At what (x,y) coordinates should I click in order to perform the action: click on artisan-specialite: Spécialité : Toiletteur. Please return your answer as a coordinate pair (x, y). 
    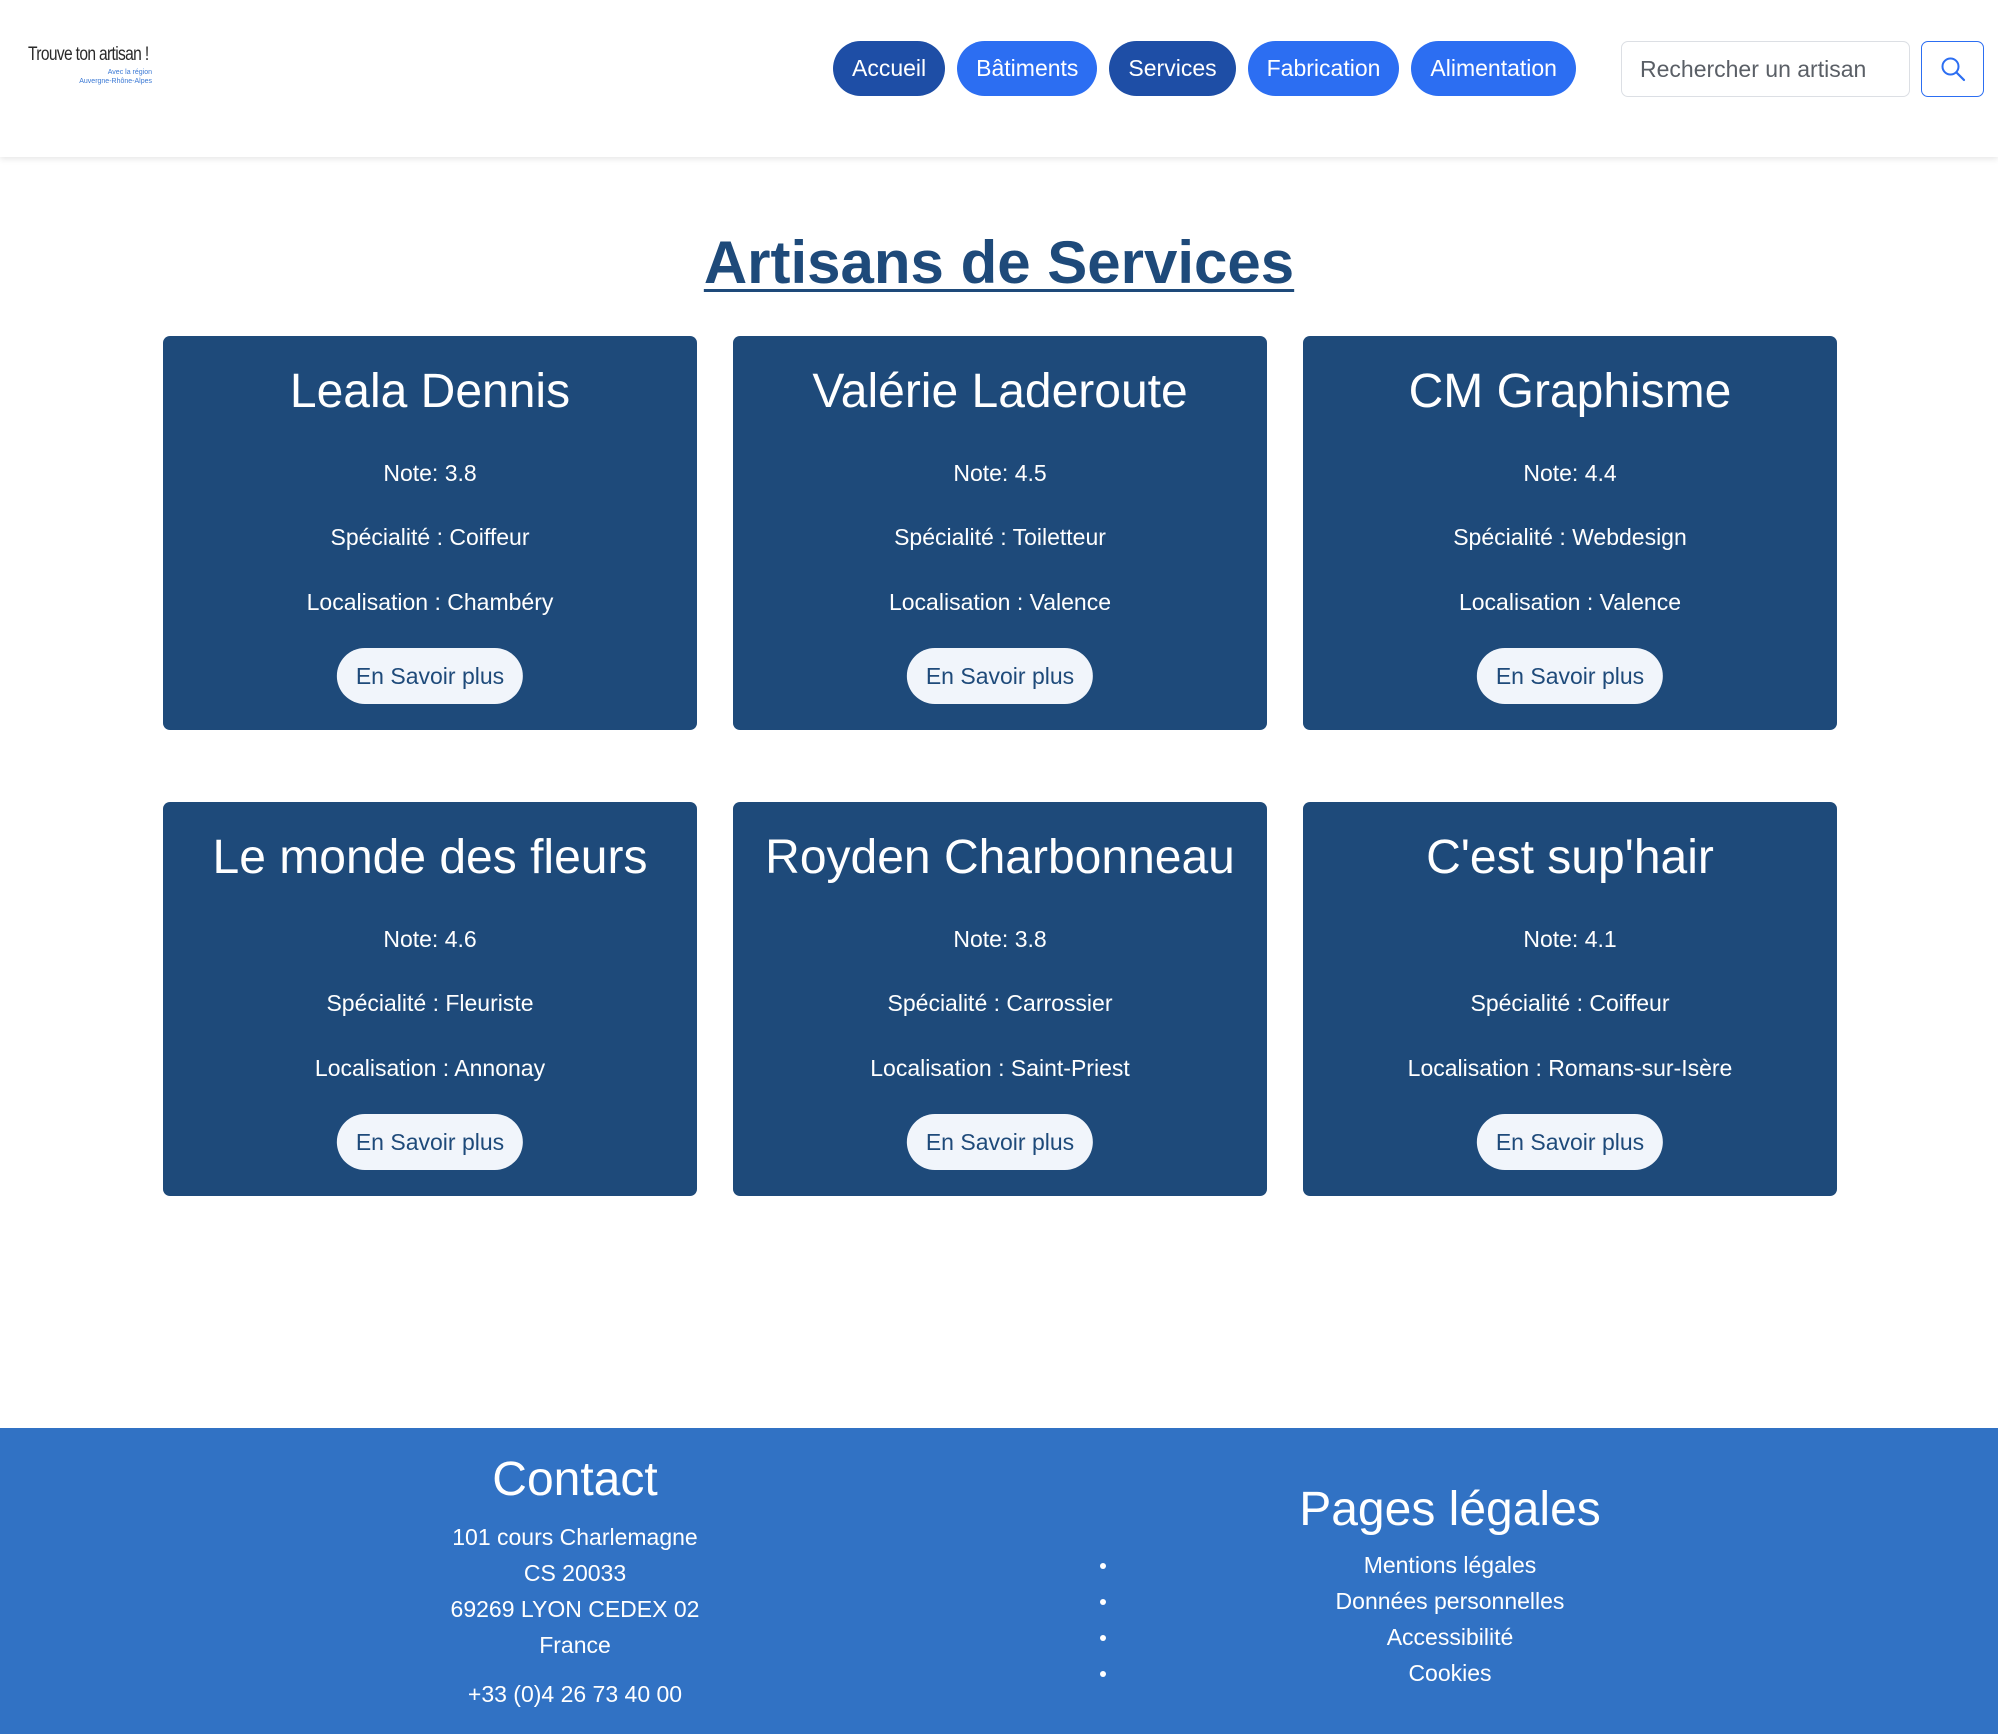
    Looking at the image, I should click on (1000, 537).